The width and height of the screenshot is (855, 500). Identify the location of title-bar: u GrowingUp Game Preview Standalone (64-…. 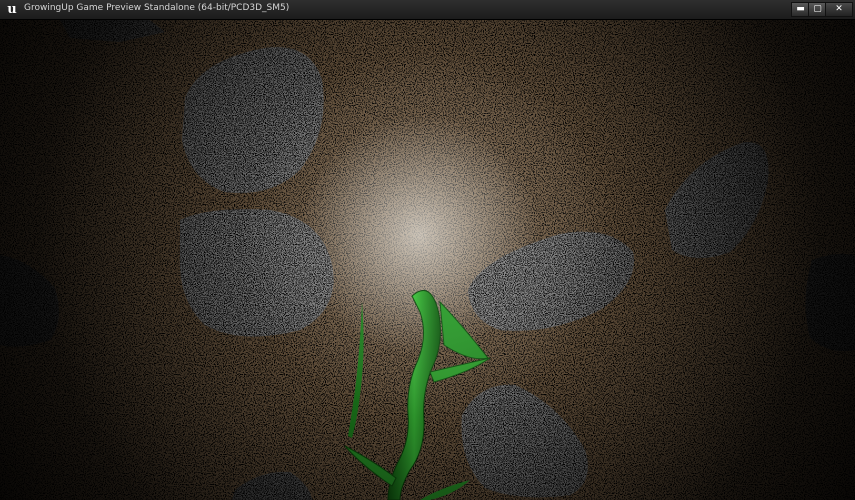
(427, 10).